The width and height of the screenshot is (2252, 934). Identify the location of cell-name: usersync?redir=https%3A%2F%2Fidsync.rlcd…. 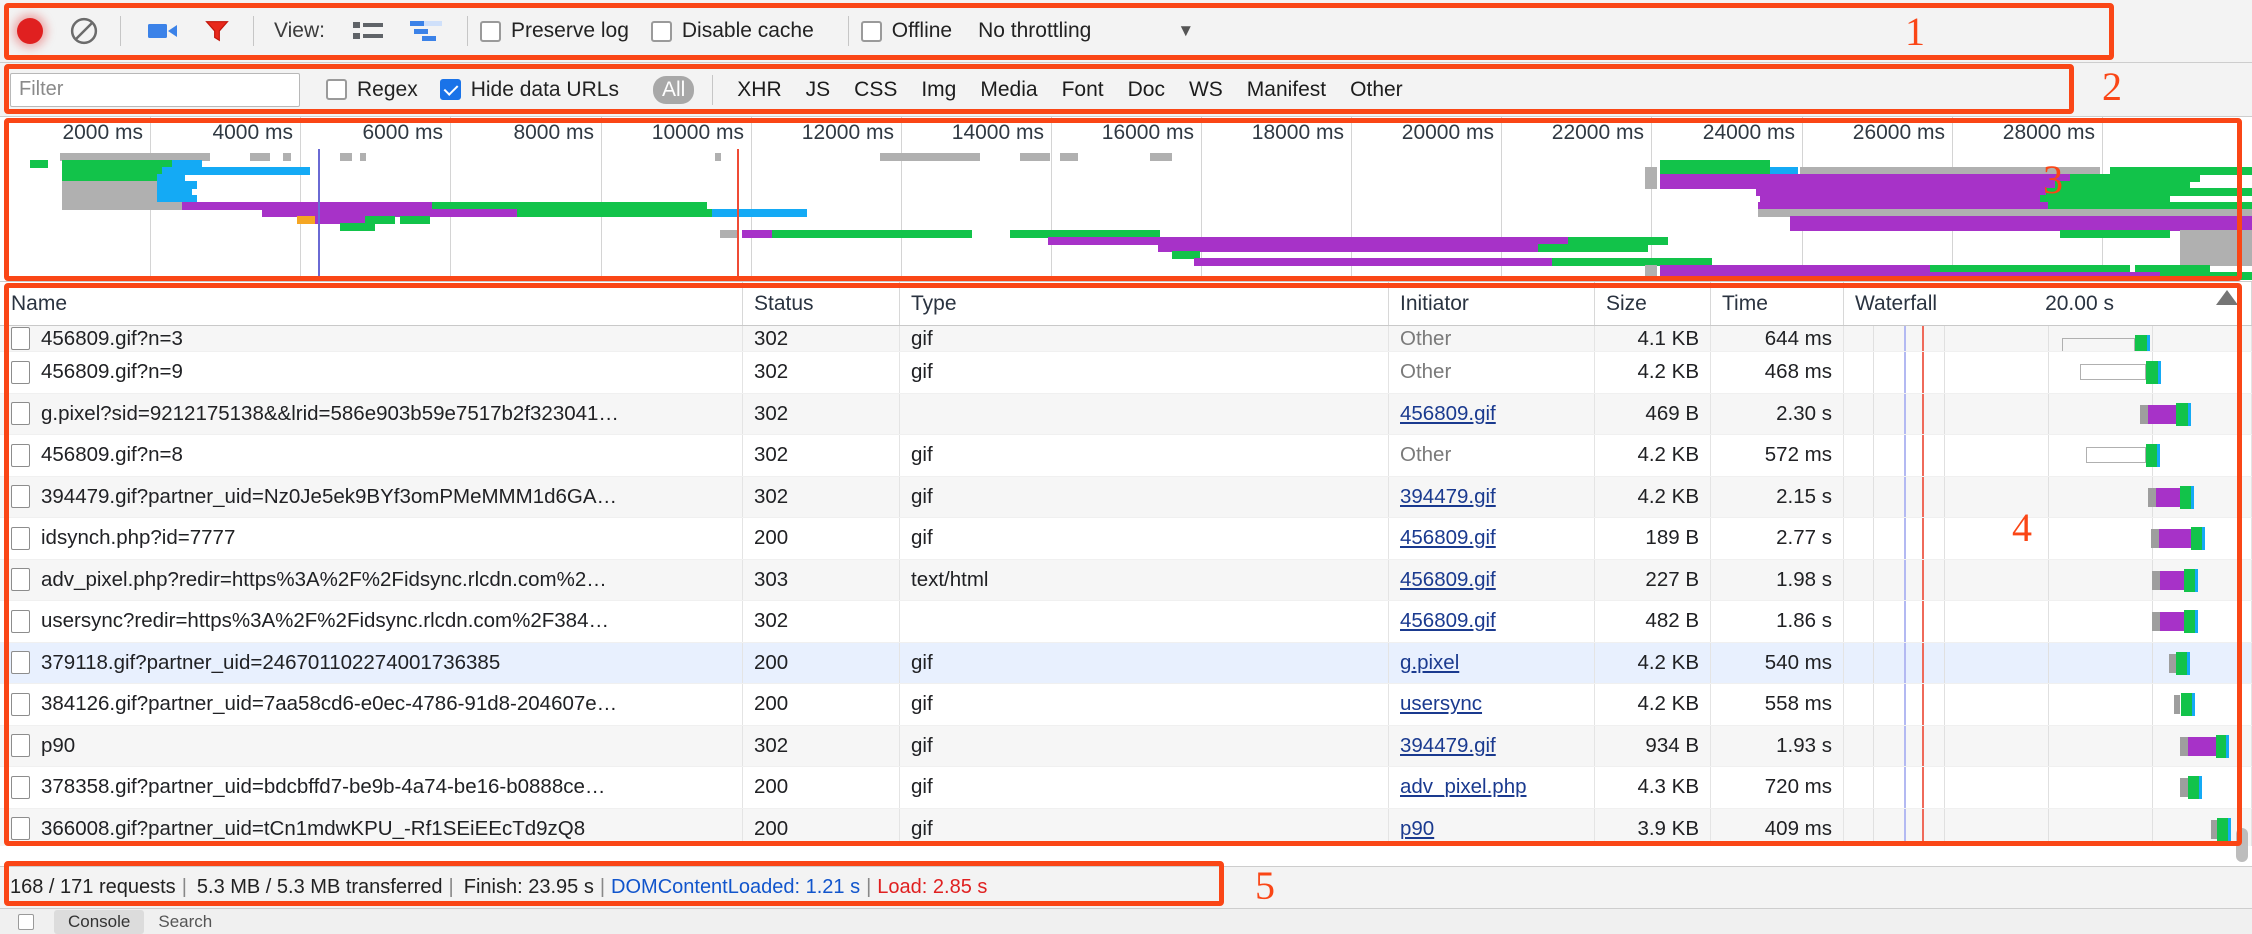
(371, 621).